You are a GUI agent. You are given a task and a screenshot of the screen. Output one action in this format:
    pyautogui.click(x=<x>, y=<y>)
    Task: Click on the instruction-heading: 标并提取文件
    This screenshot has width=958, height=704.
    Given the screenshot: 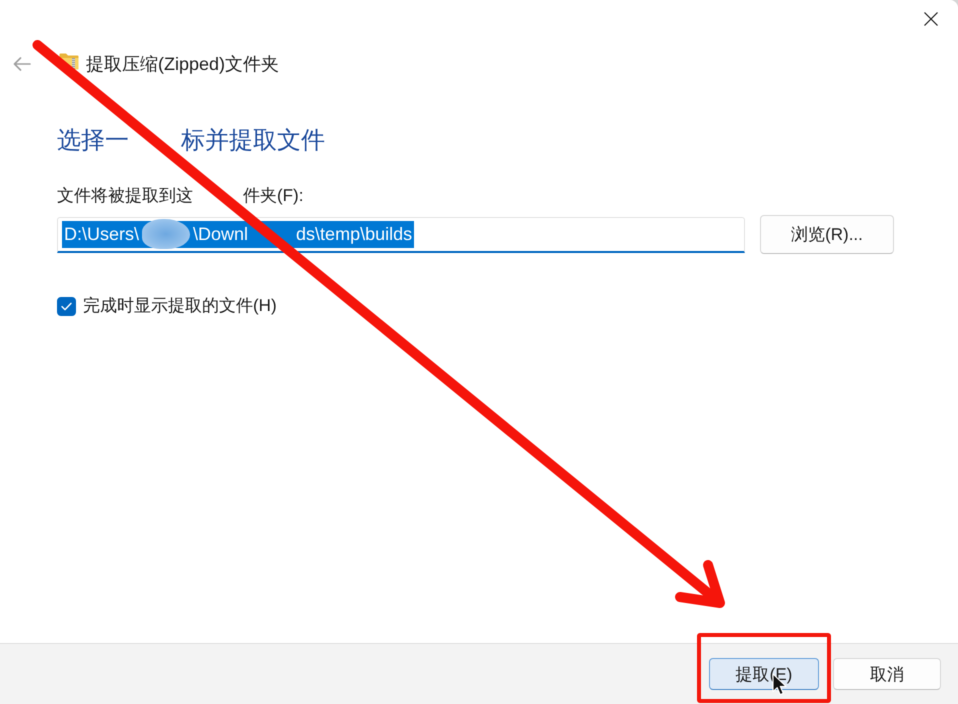 What is the action you would take?
    pyautogui.click(x=253, y=141)
    